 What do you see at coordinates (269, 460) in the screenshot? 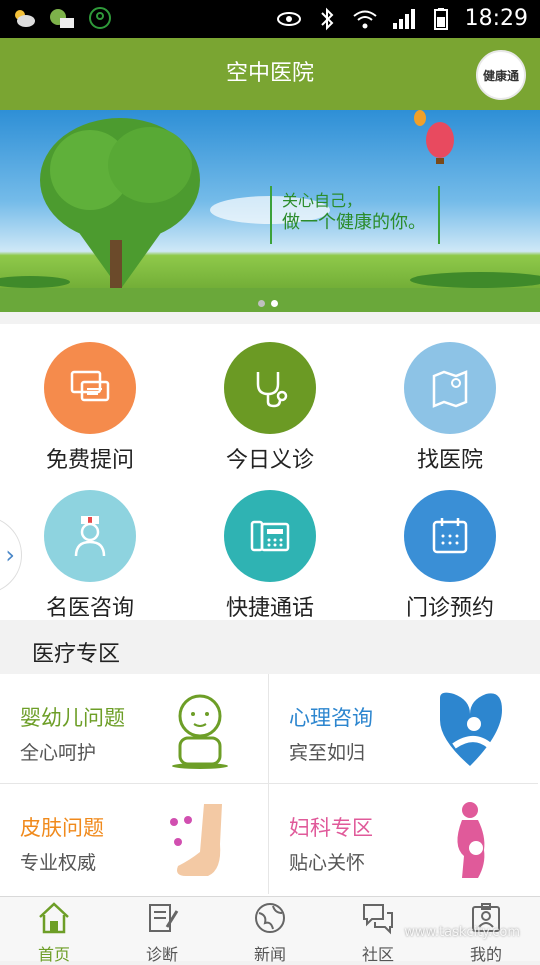
I see `grid-label: 今日义诊` at bounding box center [269, 460].